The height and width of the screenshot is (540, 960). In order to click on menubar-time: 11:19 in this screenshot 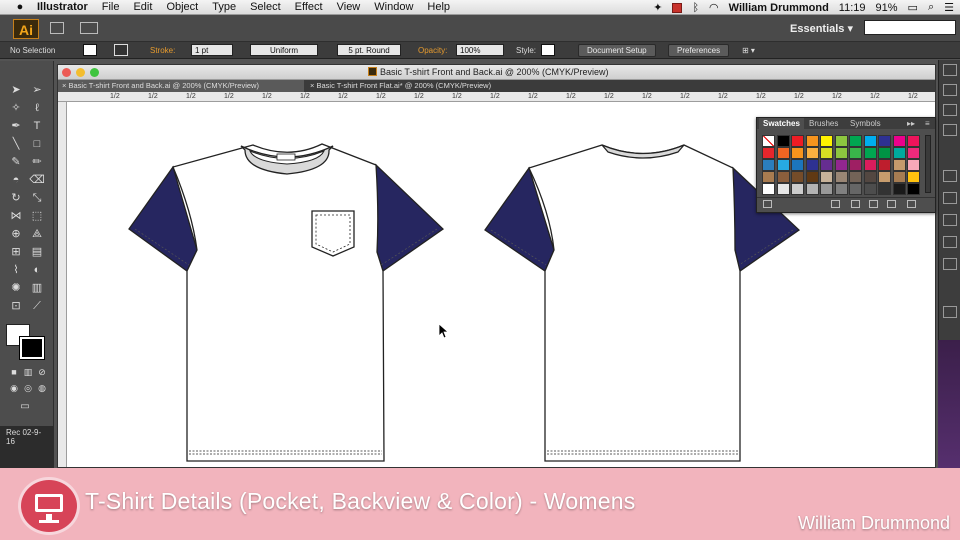, I will do `click(852, 8)`.